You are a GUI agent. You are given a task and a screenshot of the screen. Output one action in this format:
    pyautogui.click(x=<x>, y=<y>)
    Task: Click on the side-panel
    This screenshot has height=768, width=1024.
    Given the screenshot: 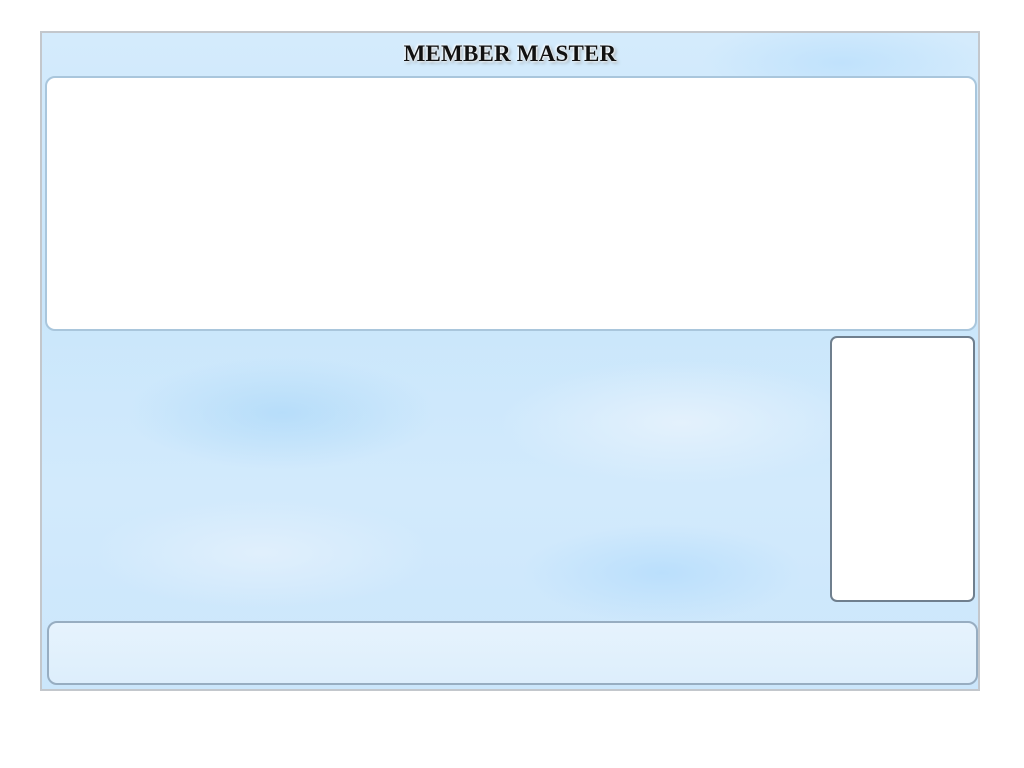 What is the action you would take?
    pyautogui.click(x=902, y=469)
    